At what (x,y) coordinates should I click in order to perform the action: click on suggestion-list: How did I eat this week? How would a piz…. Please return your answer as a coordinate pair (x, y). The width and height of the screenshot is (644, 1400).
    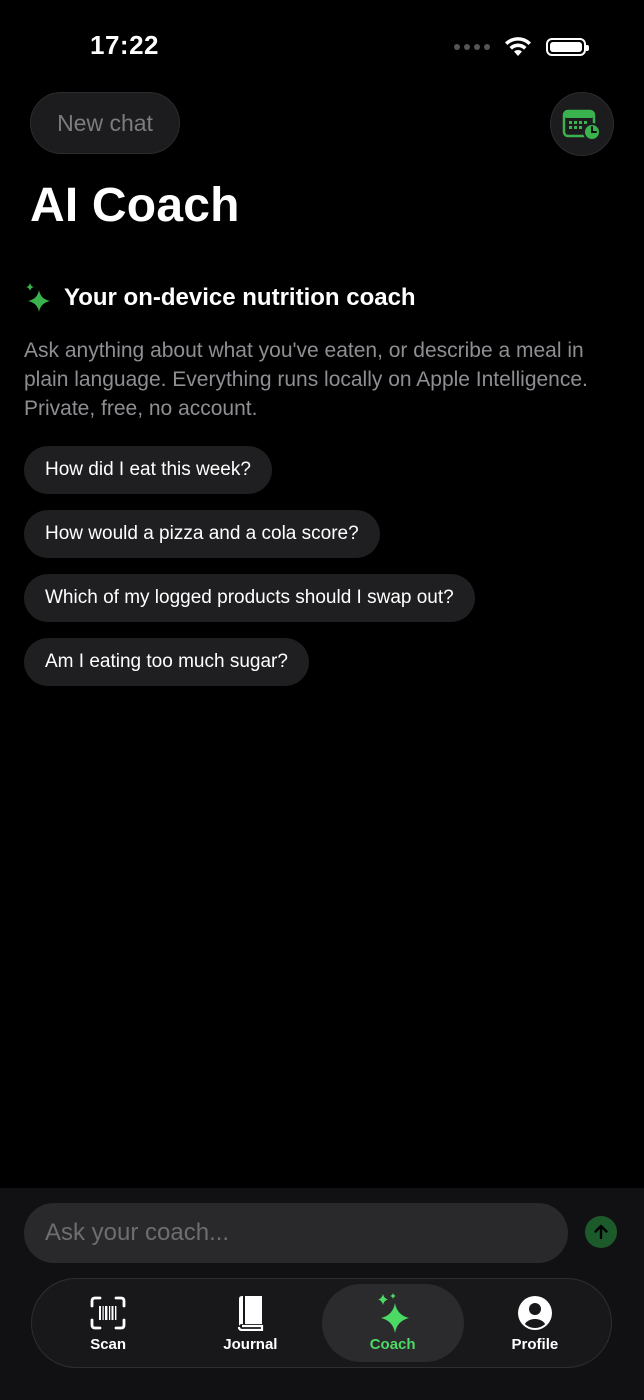
    Looking at the image, I should click on (249, 566).